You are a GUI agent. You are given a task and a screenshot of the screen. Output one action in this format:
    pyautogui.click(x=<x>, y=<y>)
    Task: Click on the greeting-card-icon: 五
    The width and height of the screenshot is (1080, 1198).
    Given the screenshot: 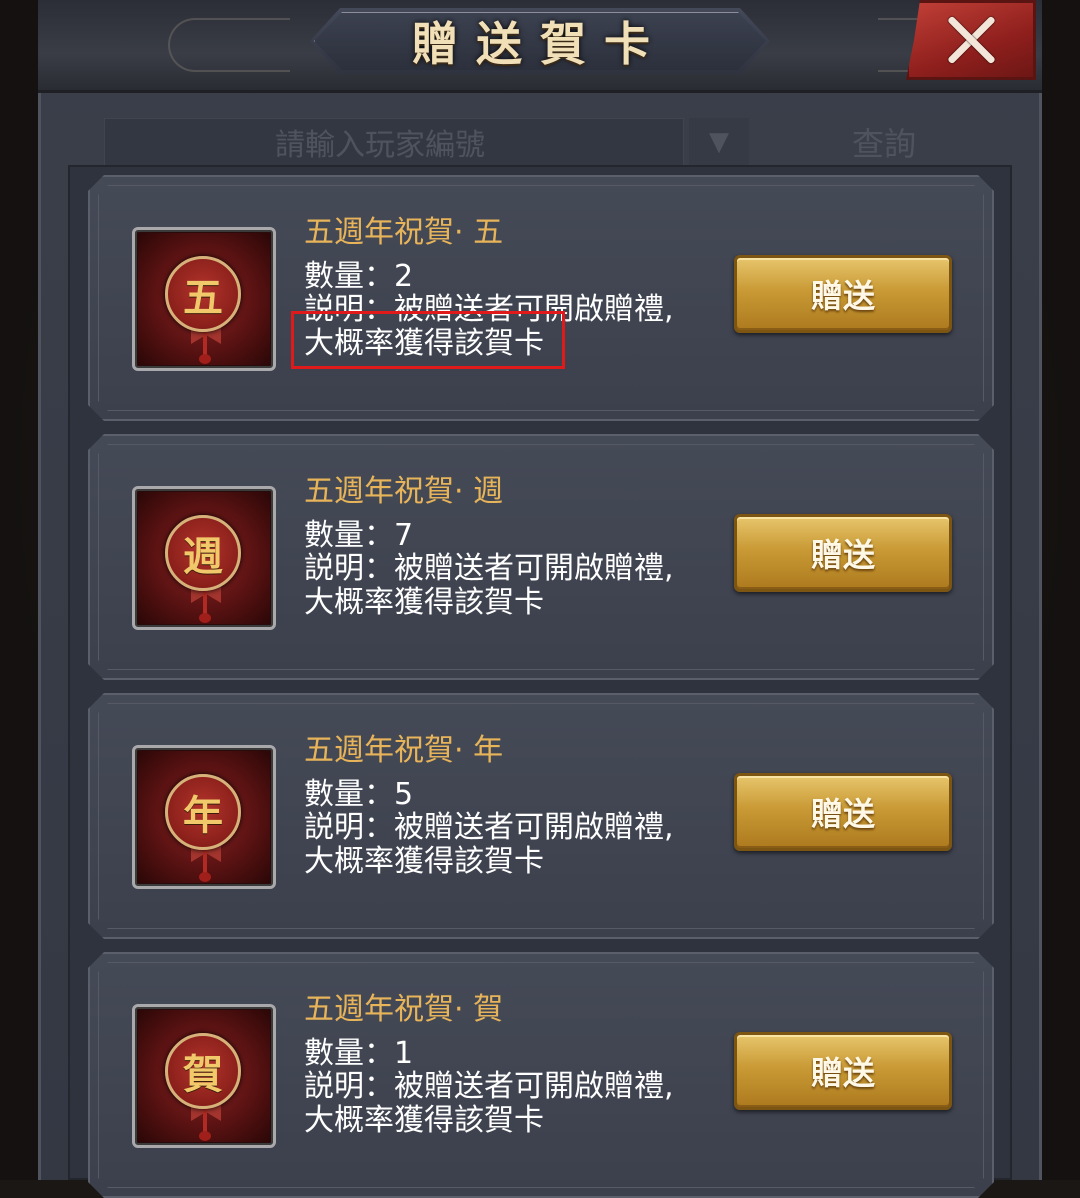 What is the action you would take?
    pyautogui.click(x=203, y=294)
    